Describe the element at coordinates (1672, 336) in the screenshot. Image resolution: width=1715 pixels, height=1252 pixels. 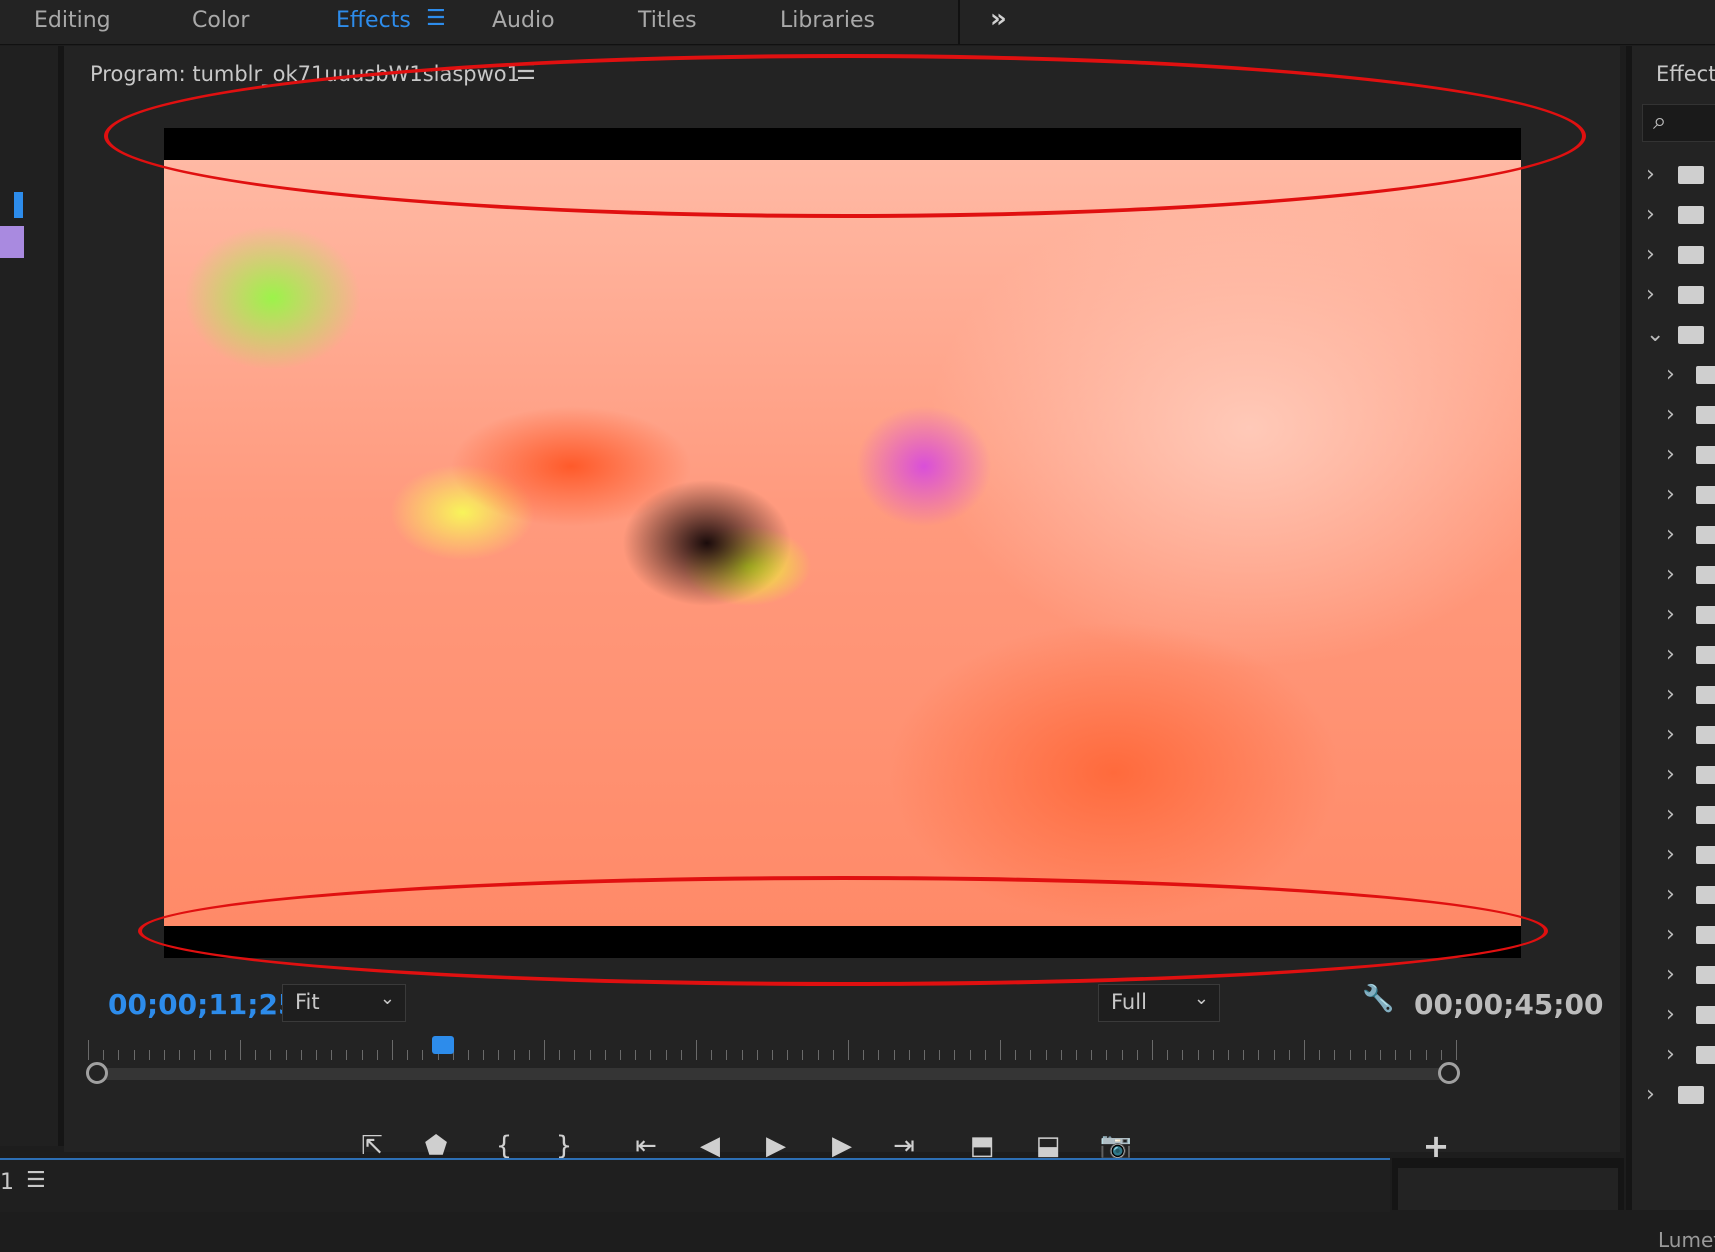
I see `effects-folder-row: ⌄` at that location.